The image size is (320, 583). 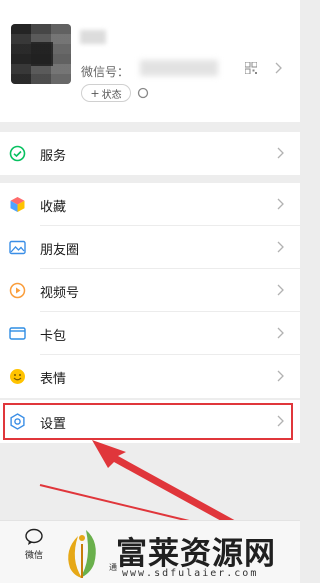 What do you see at coordinates (41, 54) in the screenshot?
I see `avatar` at bounding box center [41, 54].